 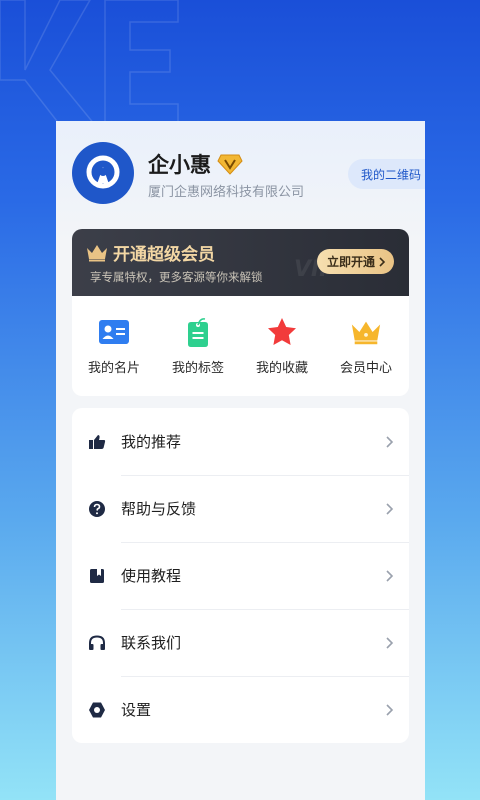 I want to click on vip-banner: VIP 开通超级会员 享专属特权，更多客源等你来解锁 立即开通, so click(x=240, y=262).